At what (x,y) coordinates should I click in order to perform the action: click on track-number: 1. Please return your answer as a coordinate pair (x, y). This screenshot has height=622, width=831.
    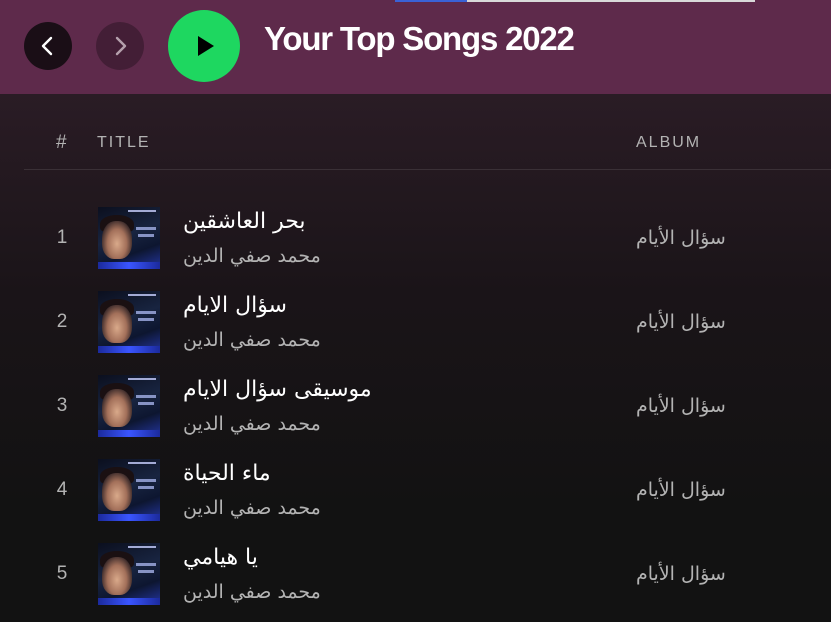
    Looking at the image, I should click on (62, 237).